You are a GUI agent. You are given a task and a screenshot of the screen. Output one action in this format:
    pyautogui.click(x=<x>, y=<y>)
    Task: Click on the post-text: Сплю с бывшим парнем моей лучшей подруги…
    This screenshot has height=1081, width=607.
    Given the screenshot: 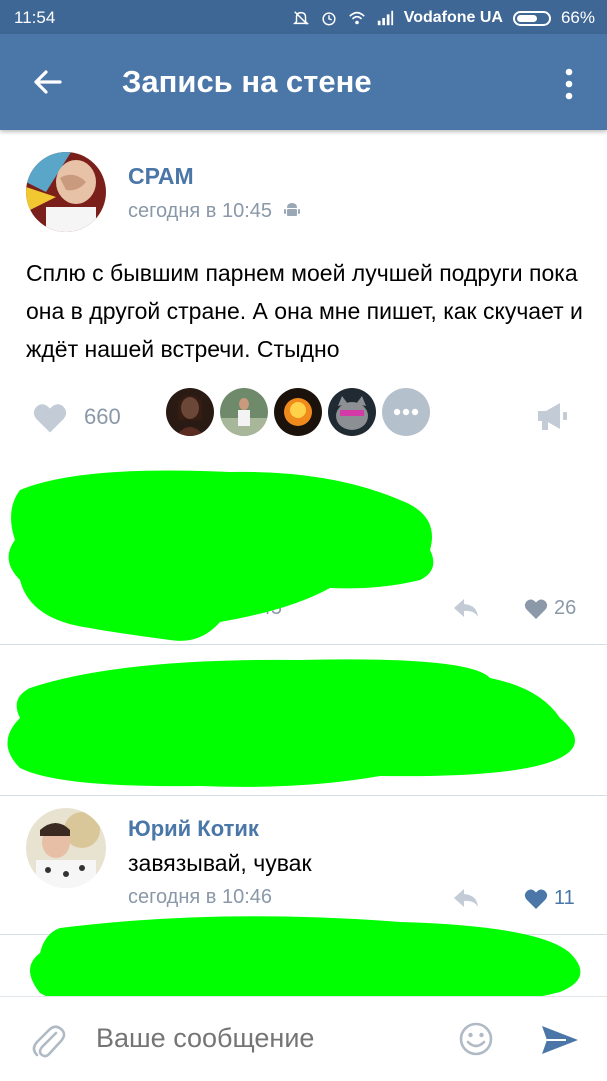 What is the action you would take?
    pyautogui.click(x=304, y=311)
    